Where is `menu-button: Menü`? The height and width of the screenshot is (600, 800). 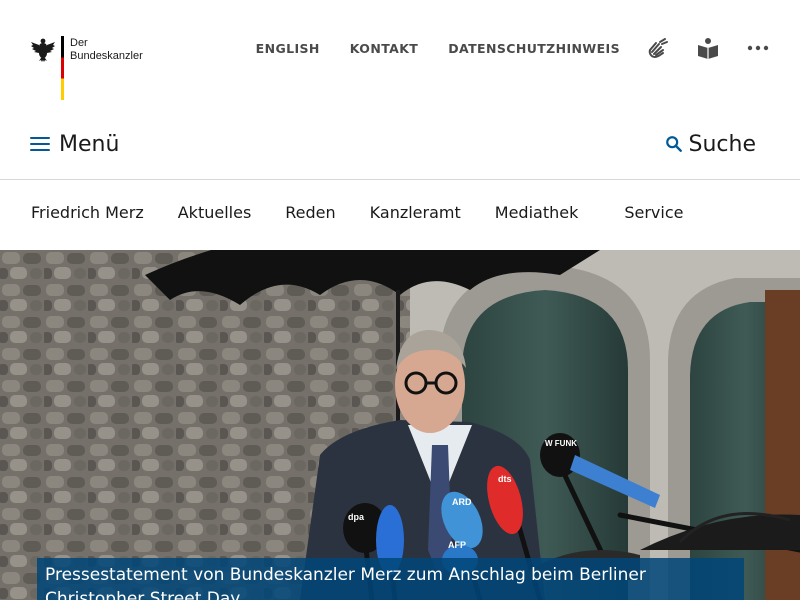 menu-button: Menü is located at coordinates (74, 144).